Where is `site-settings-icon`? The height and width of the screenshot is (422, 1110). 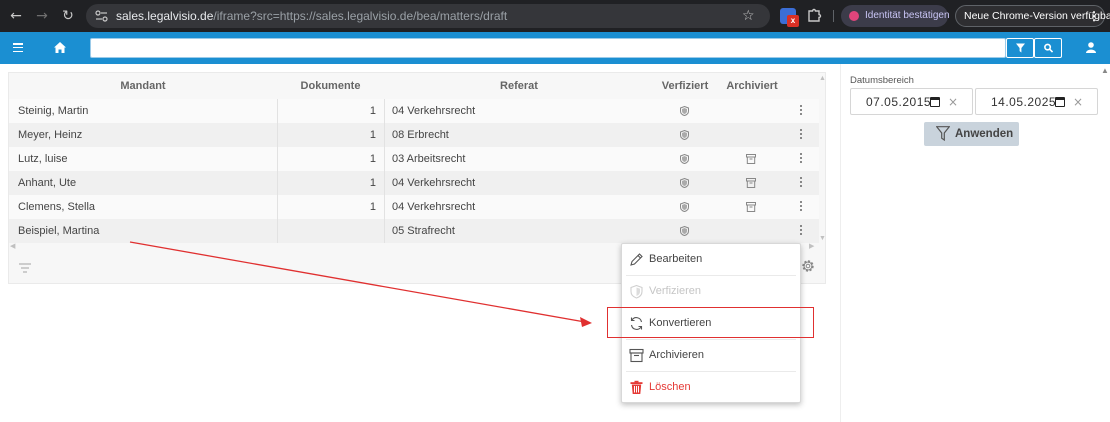 site-settings-icon is located at coordinates (101, 16).